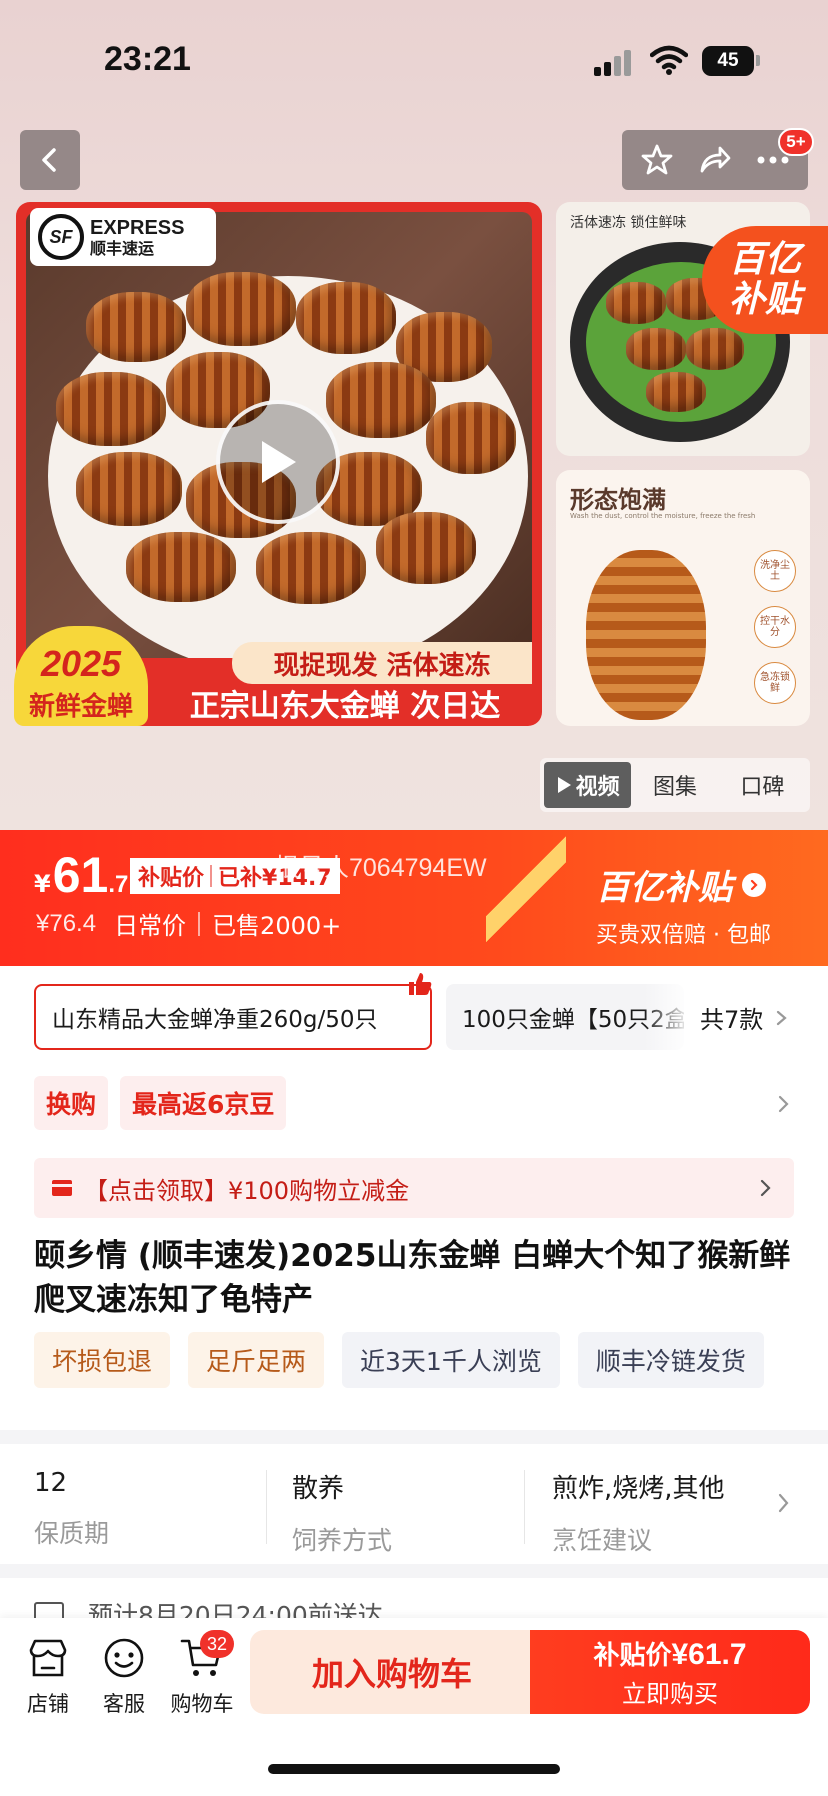 Image resolution: width=828 pixels, height=1796 pixels. What do you see at coordinates (342, 1540) in the screenshot?
I see `spec-label: 饲养方式` at bounding box center [342, 1540].